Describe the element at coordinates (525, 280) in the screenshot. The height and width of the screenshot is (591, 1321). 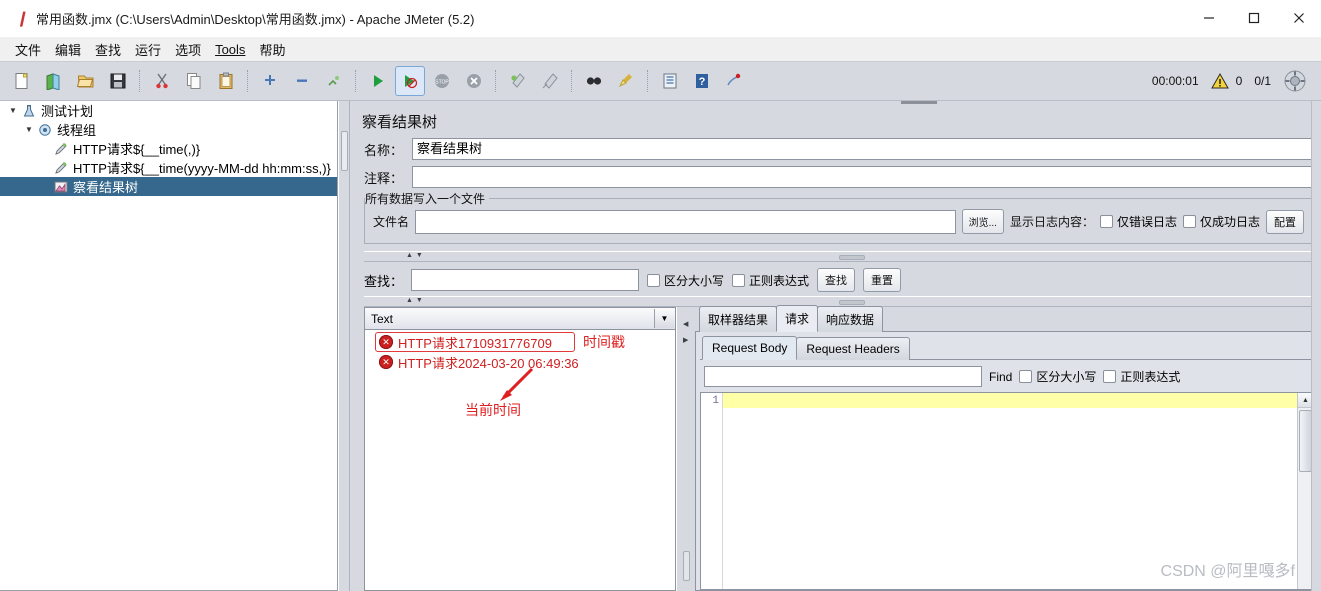
I see `search-input` at that location.